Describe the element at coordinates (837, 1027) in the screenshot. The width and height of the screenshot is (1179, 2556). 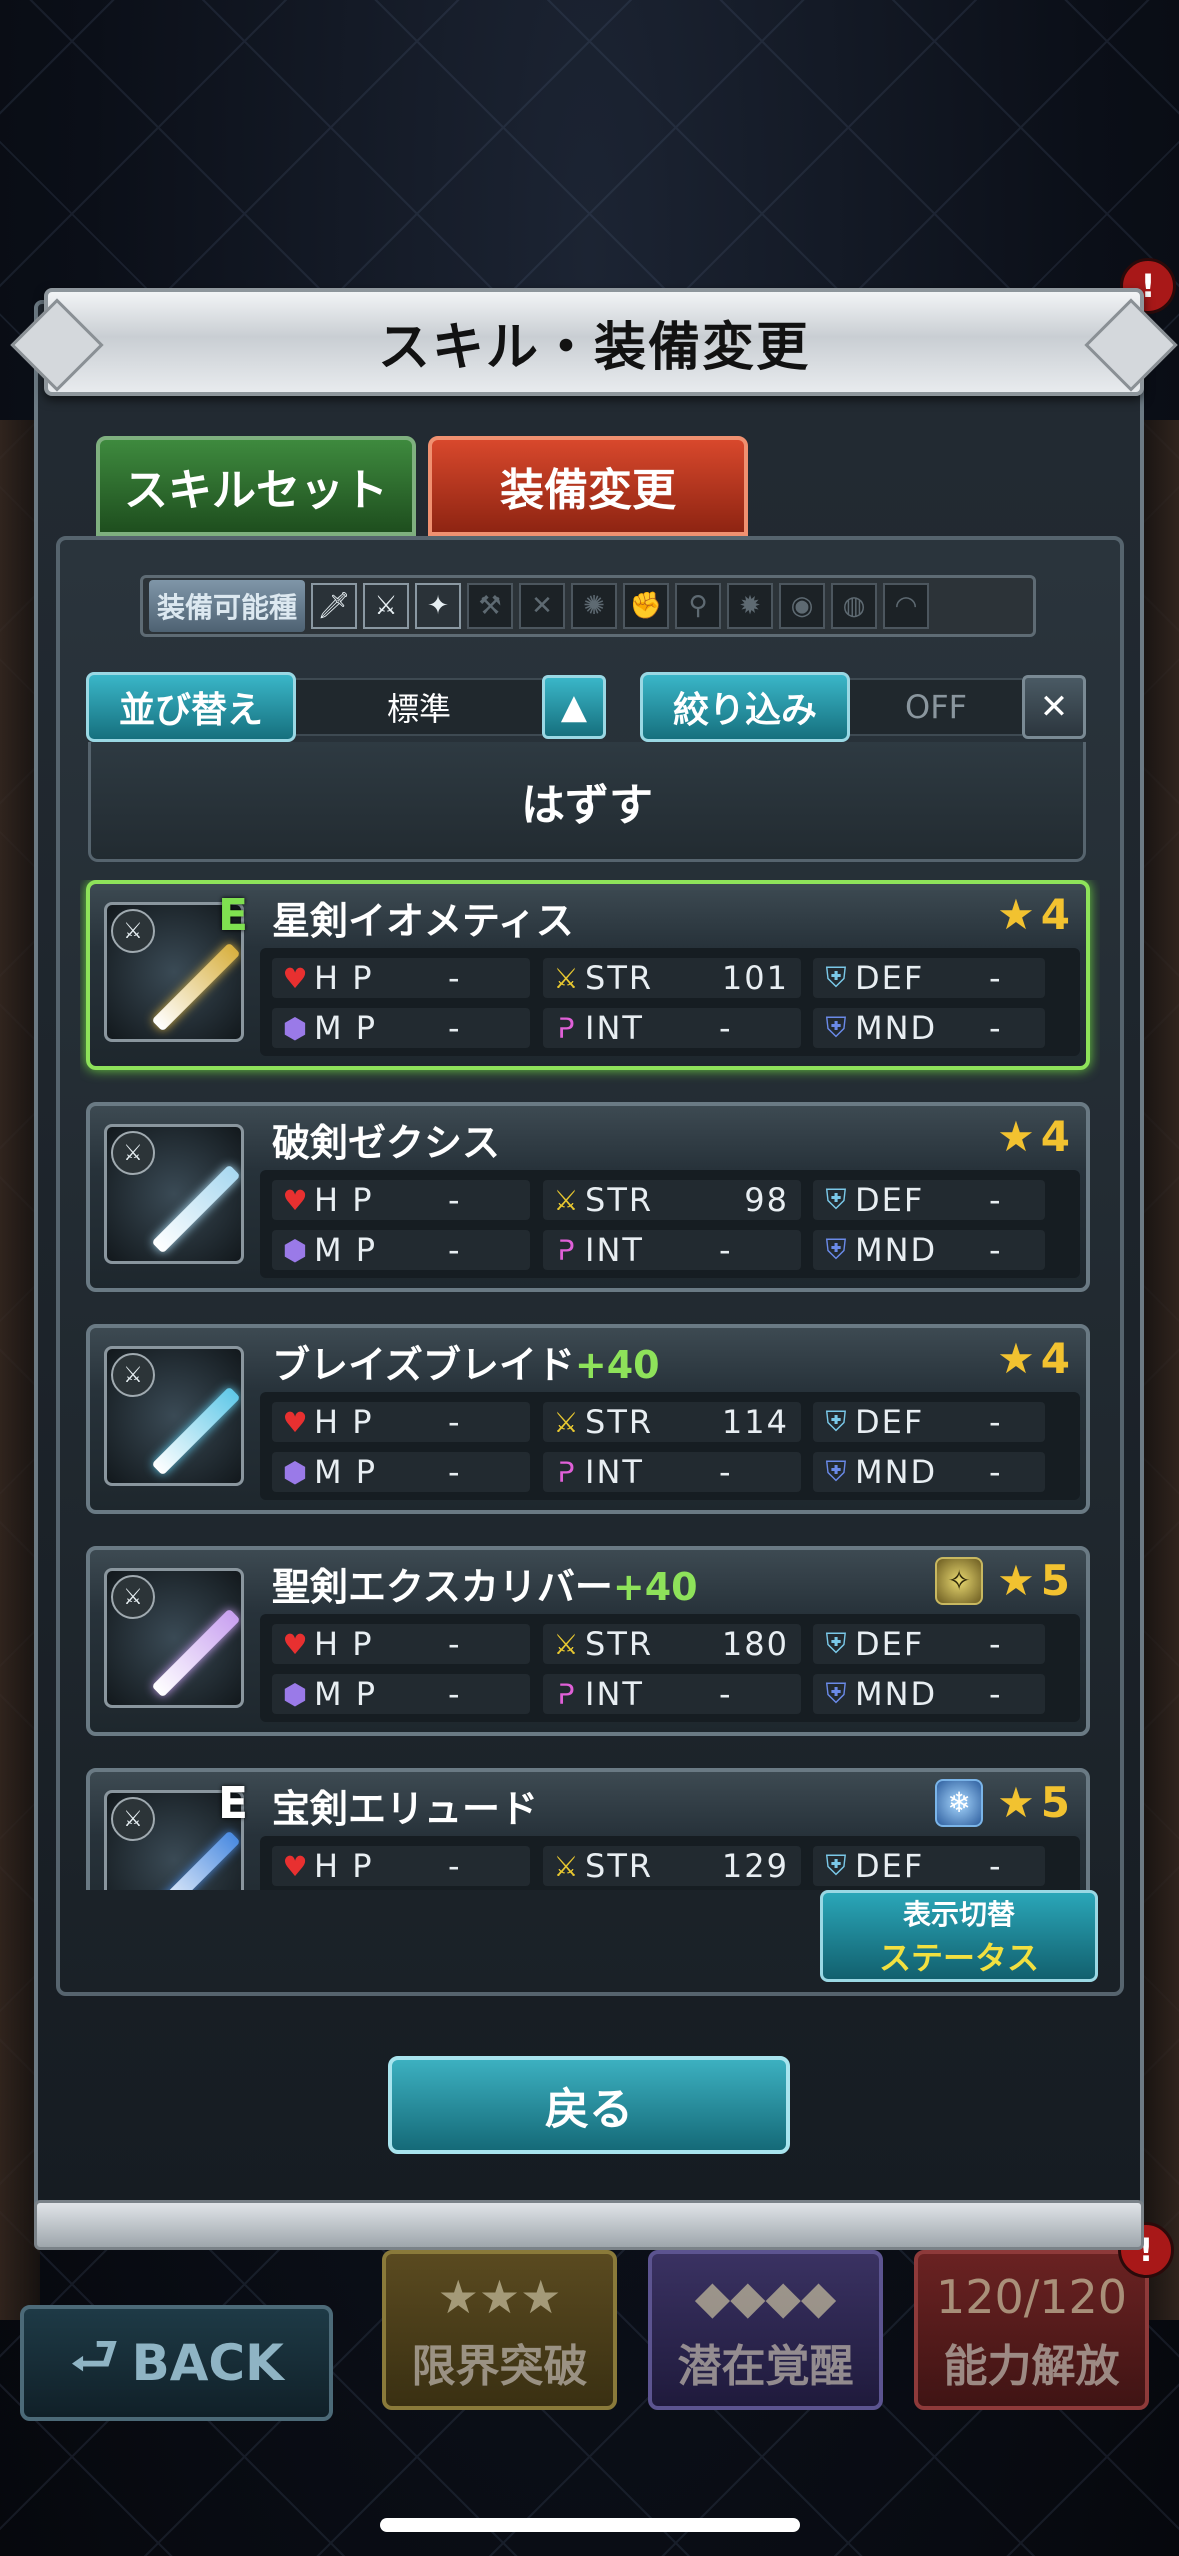
I see `mnd-icon: ⛨` at that location.